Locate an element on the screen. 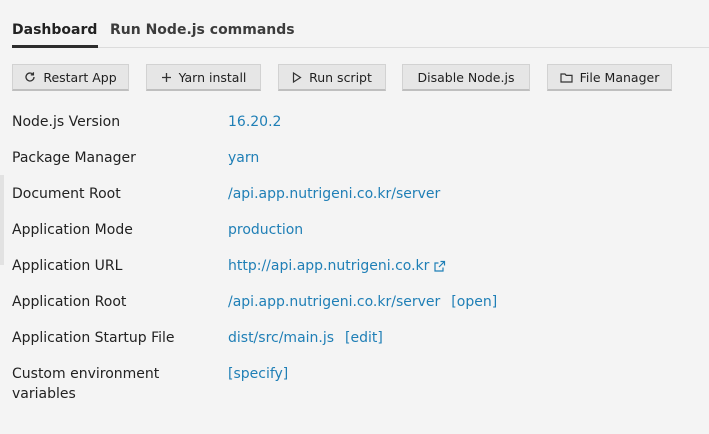  application-mode-value: production is located at coordinates (266, 230).